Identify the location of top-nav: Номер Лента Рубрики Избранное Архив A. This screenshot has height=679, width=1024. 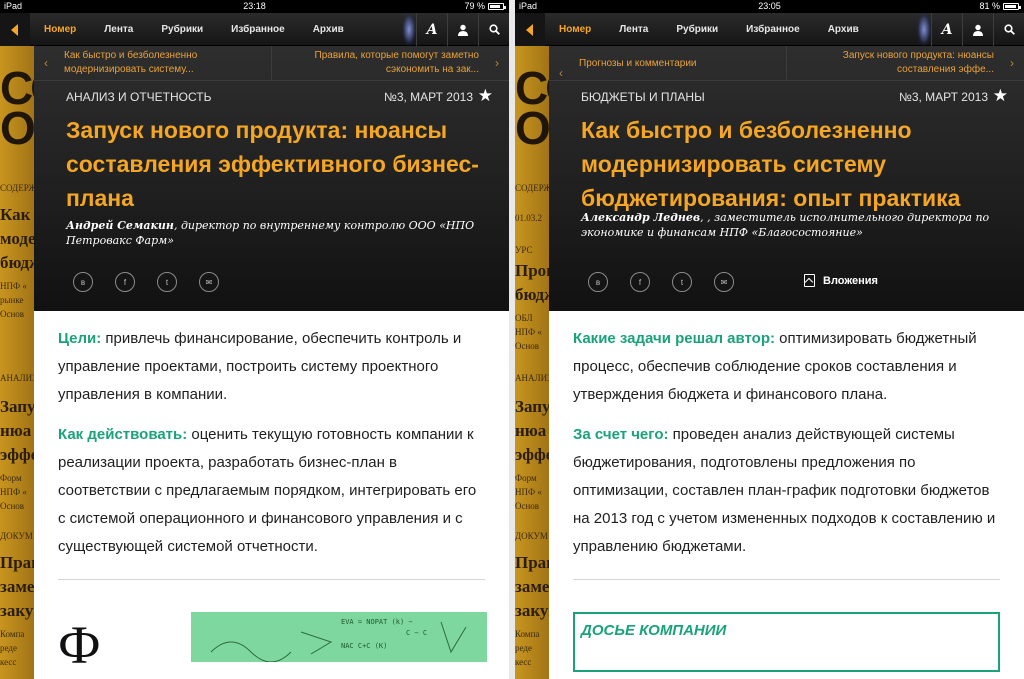
(254, 29).